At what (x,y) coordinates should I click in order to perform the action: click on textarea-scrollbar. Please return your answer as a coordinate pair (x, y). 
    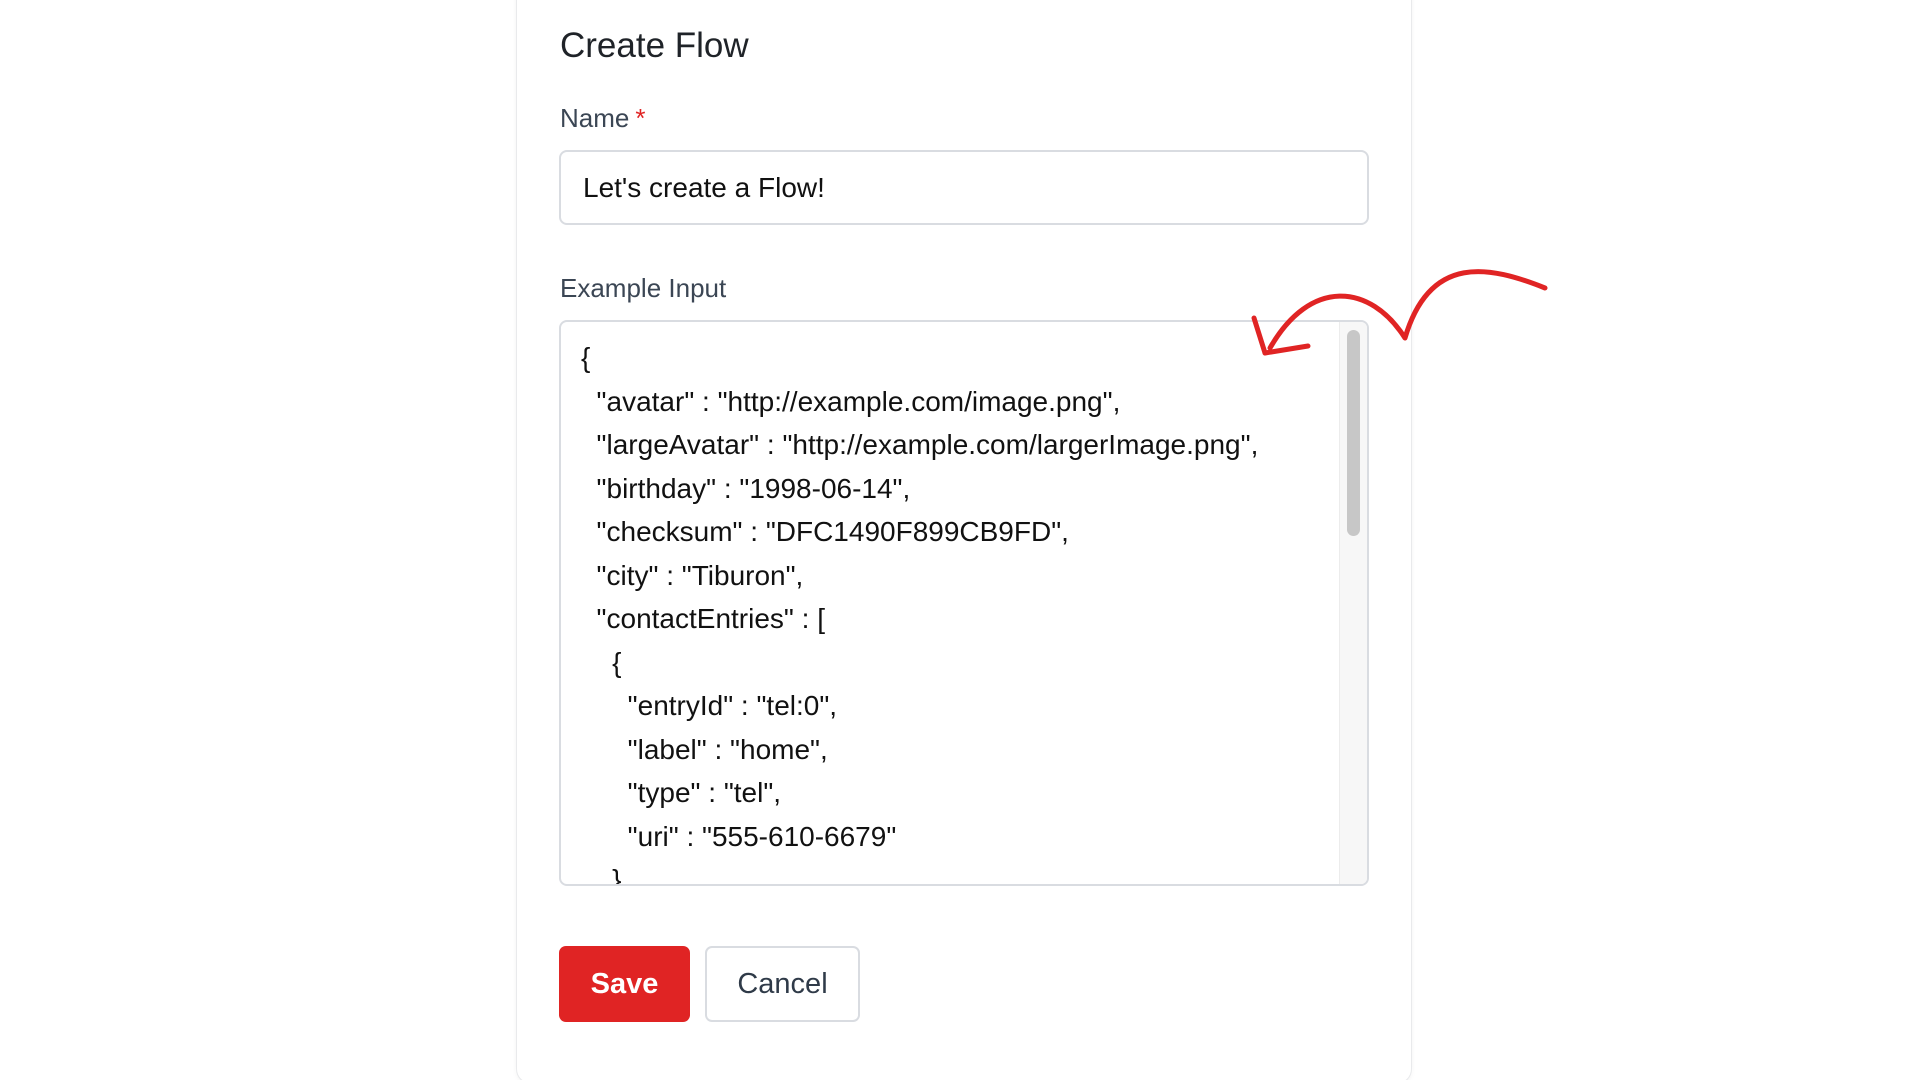
    Looking at the image, I should click on (1353, 603).